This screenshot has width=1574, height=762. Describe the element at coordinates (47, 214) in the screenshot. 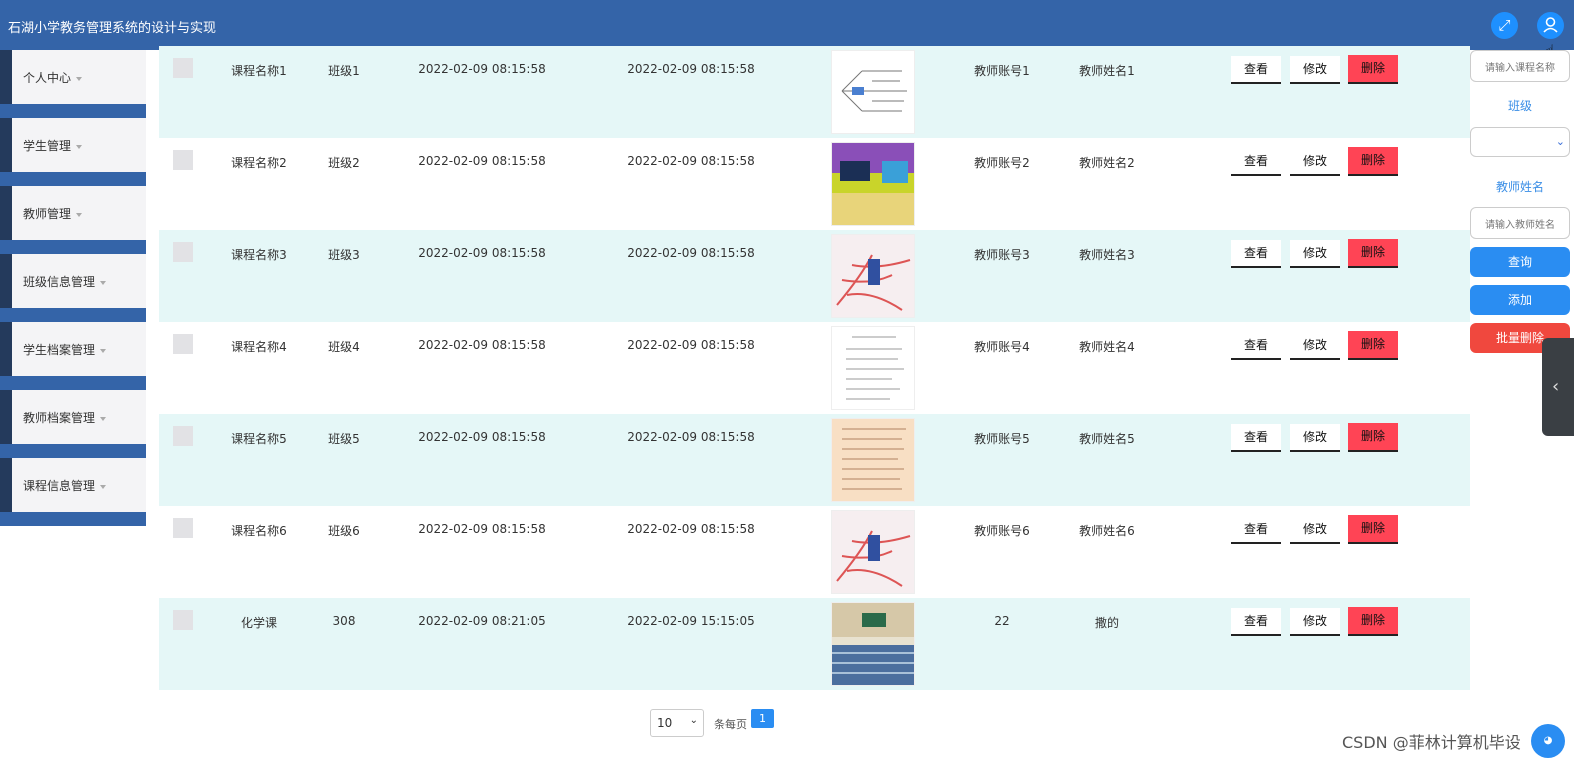

I see `sidebar-label-text: 教师管理` at that location.